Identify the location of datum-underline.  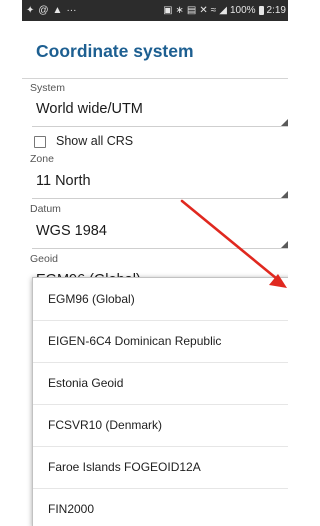
(160, 248).